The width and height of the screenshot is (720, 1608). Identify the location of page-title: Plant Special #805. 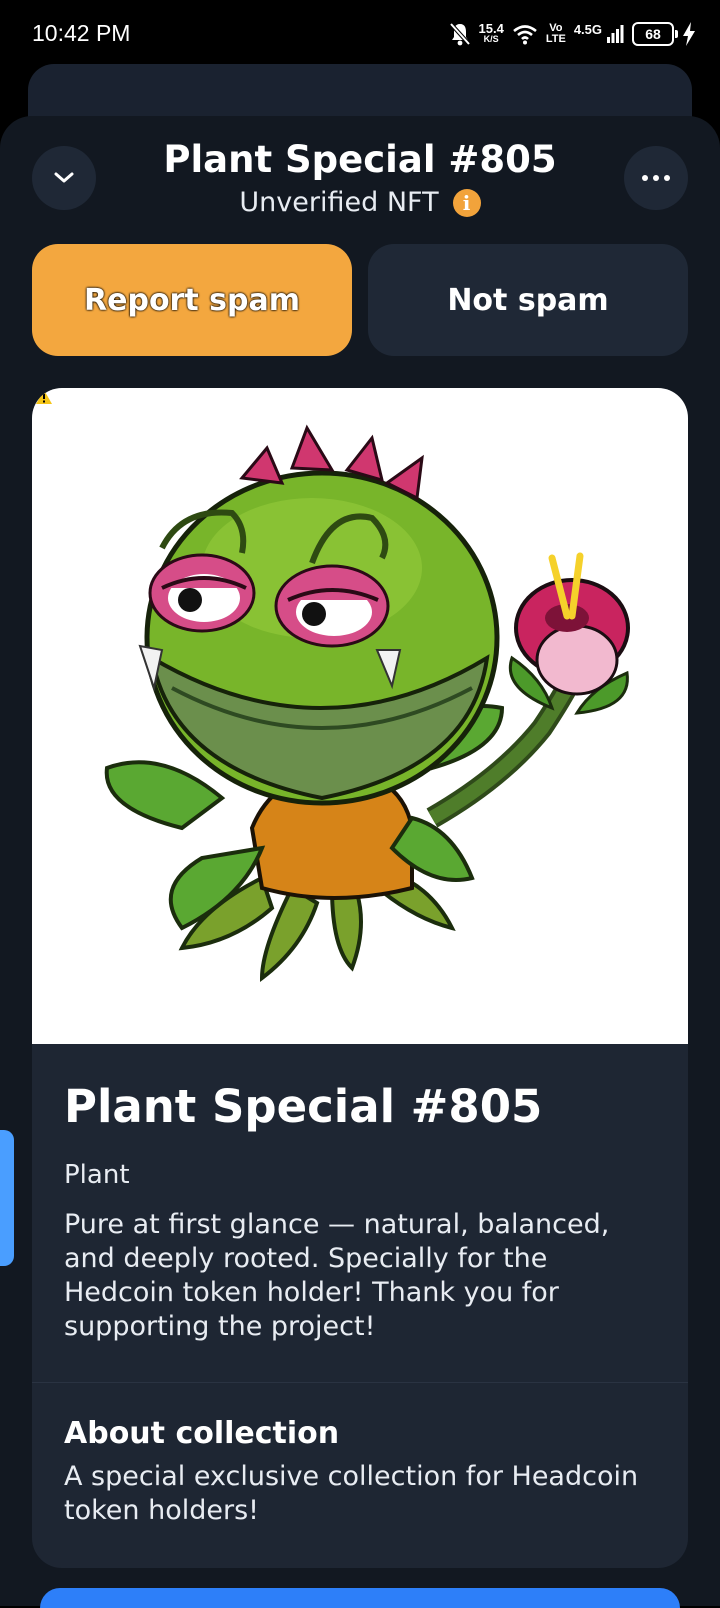
(360, 159).